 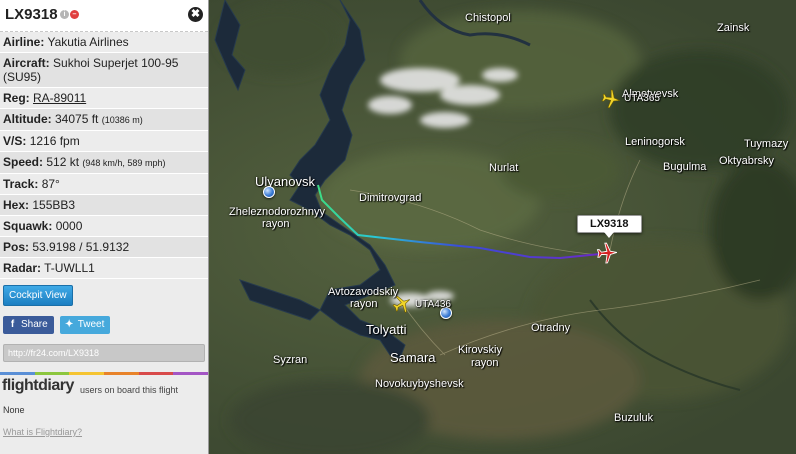 What do you see at coordinates (88, 42) in the screenshot?
I see `detail-value: Yakutia Airlines` at bounding box center [88, 42].